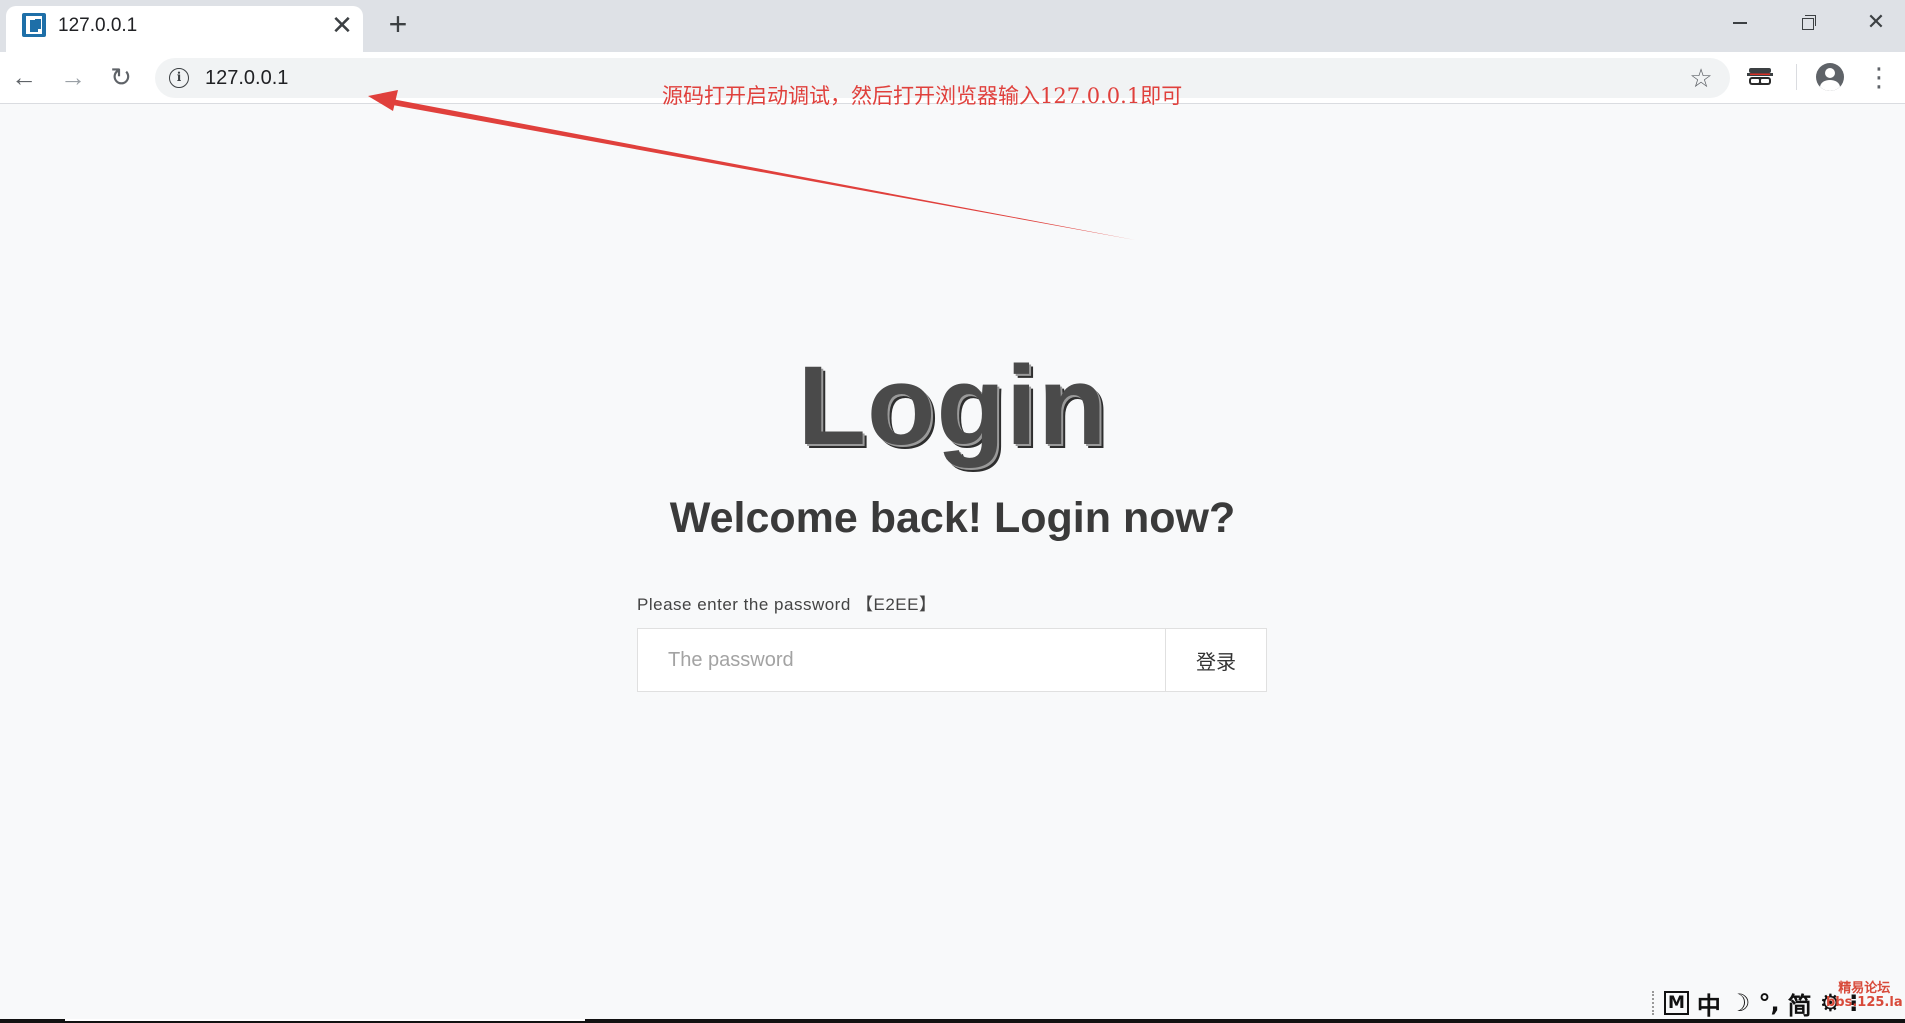 The height and width of the screenshot is (1023, 1905). I want to click on ime-moon-icon: ☽, so click(1740, 1003).